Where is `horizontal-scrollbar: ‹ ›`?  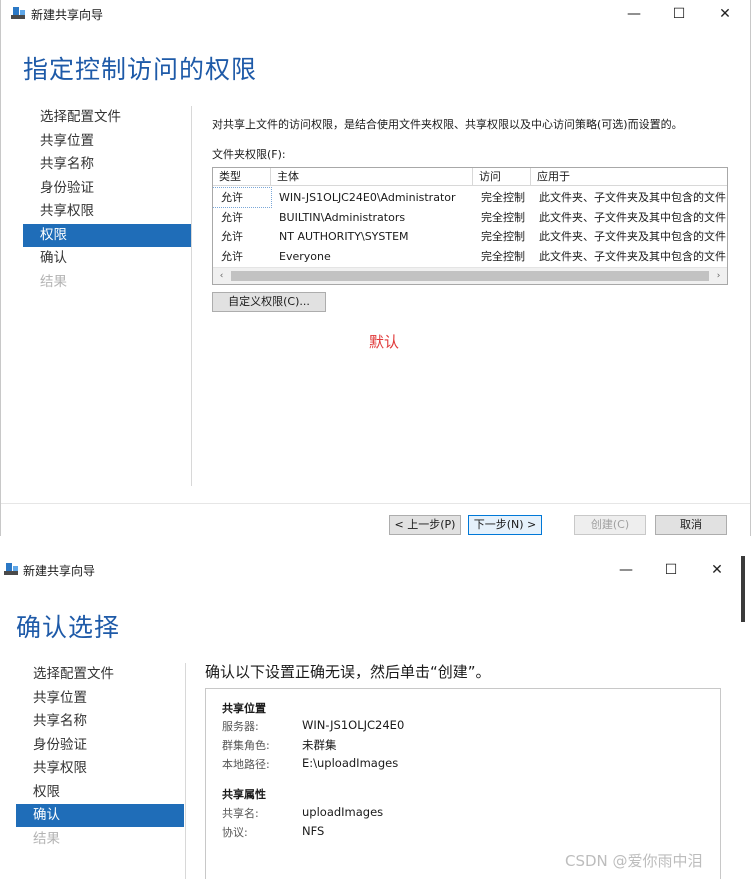 horizontal-scrollbar: ‹ › is located at coordinates (470, 275).